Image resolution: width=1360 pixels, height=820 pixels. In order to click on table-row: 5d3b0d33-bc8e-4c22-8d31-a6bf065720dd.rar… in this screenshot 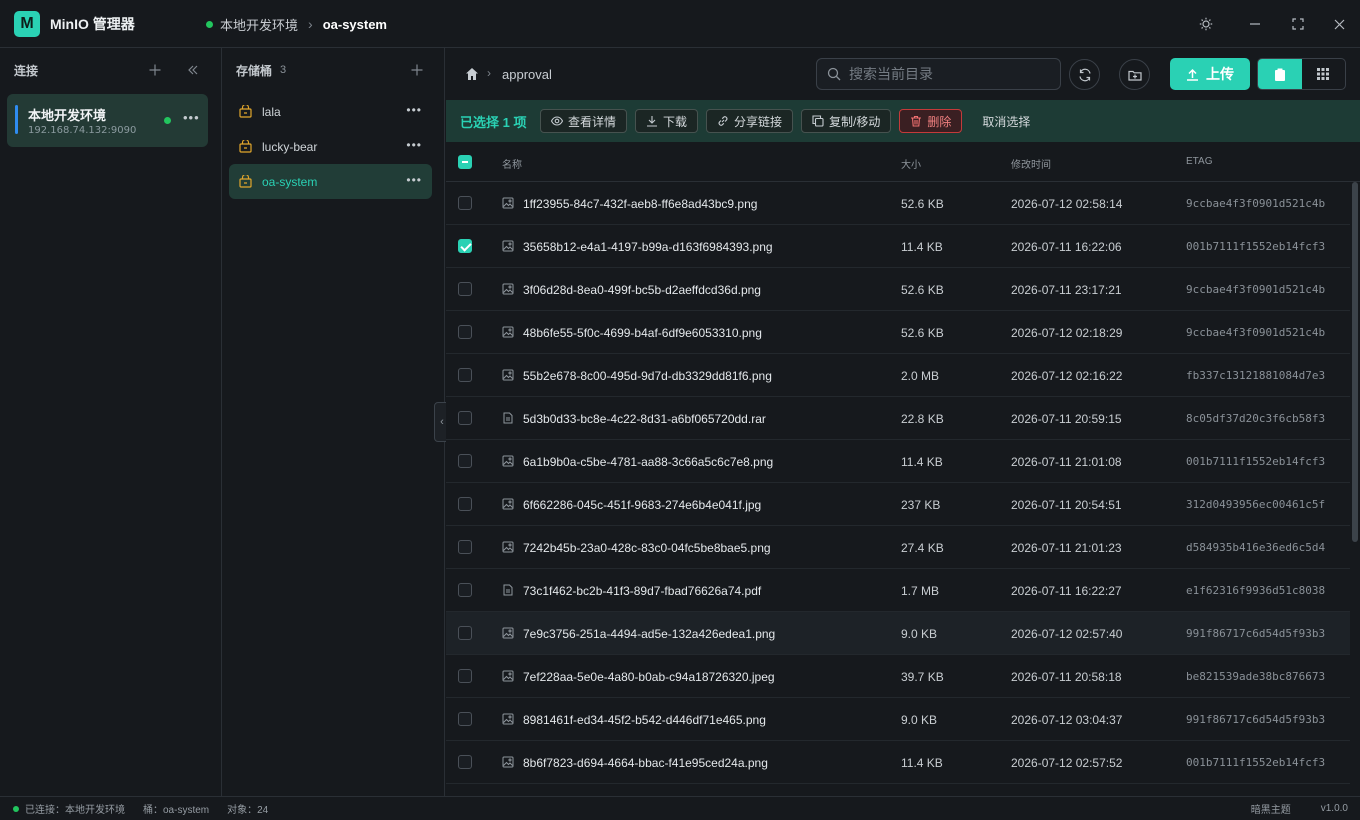, I will do `click(898, 418)`.